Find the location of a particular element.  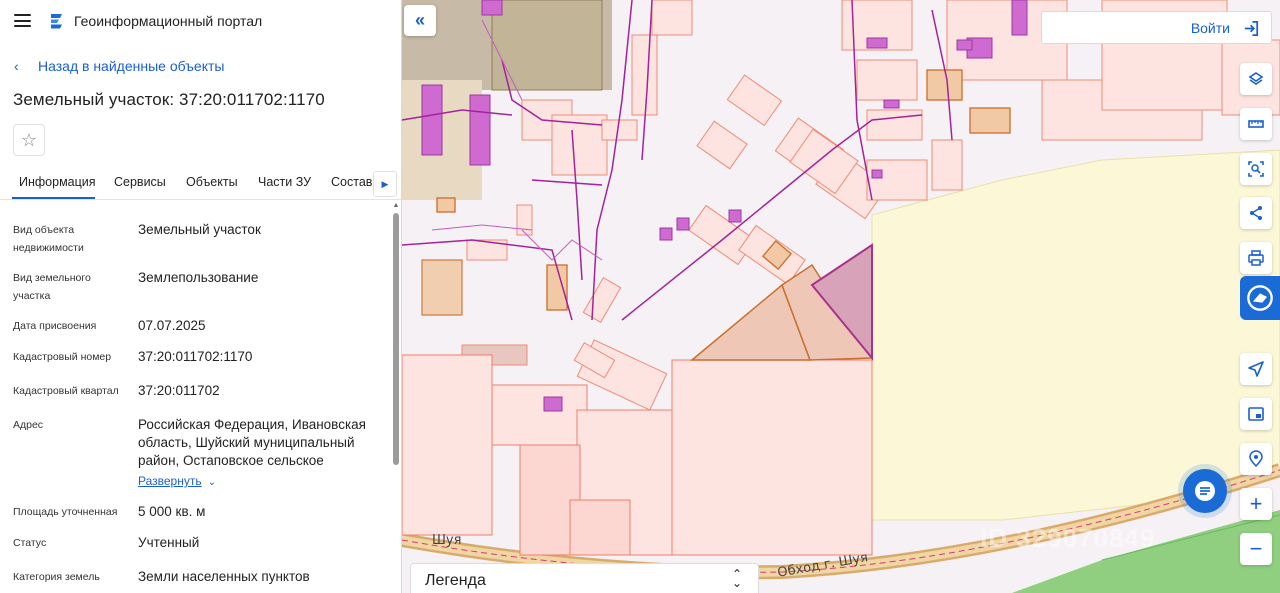

layers-button is located at coordinates (1256, 79).